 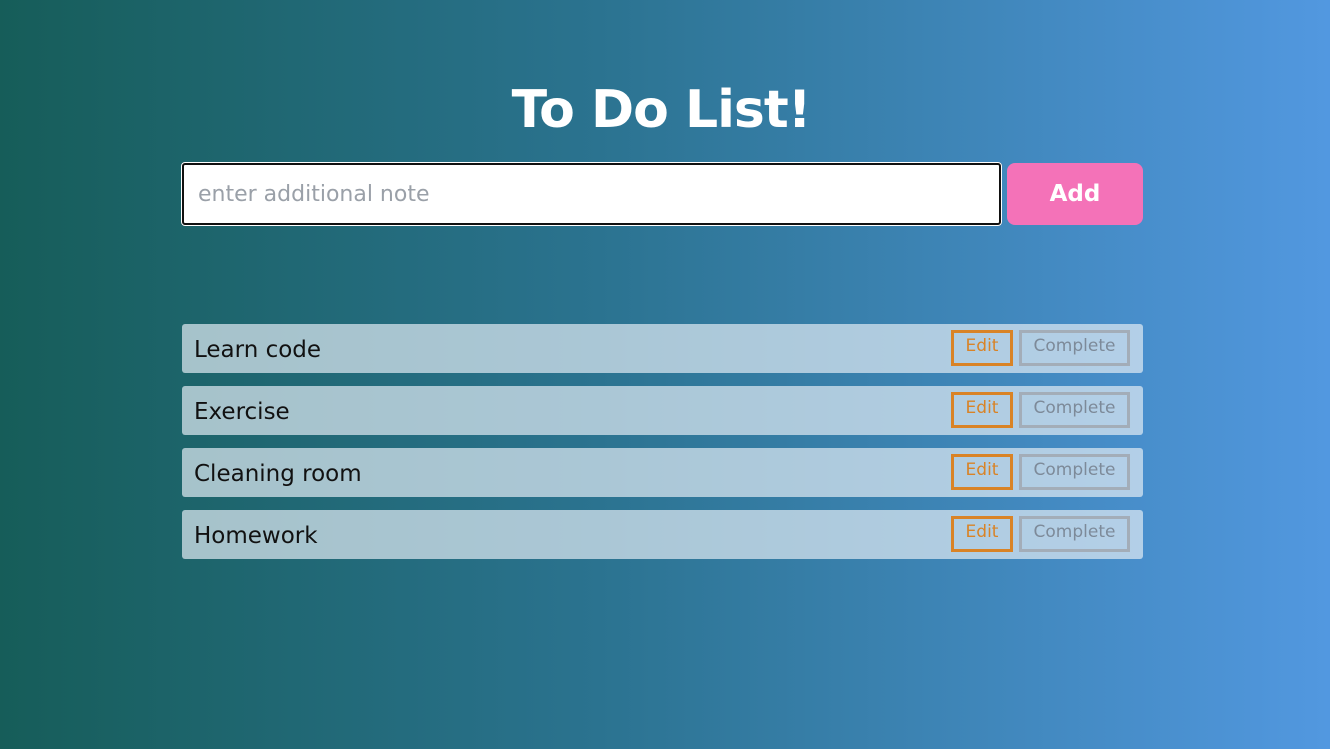 What do you see at coordinates (278, 474) in the screenshot?
I see `todo-text: Cleaning room` at bounding box center [278, 474].